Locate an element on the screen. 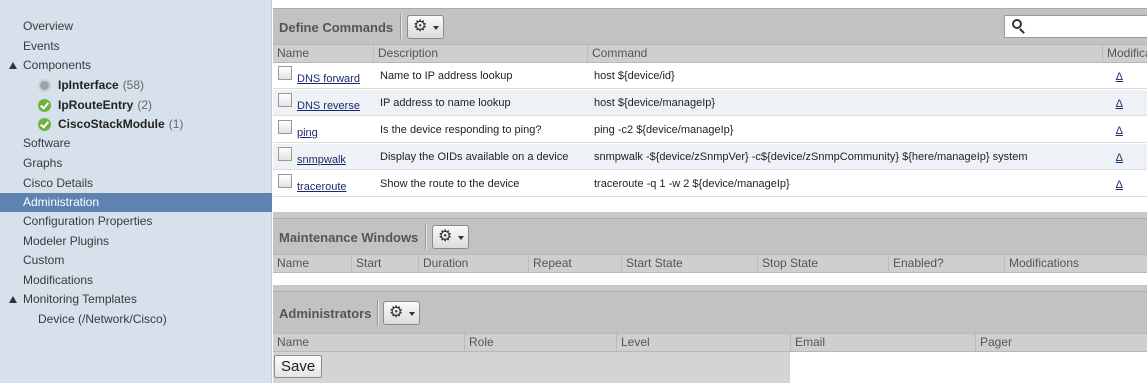 This screenshot has height=383, width=1147. sidebar-item-administration: Administration is located at coordinates (136, 202).